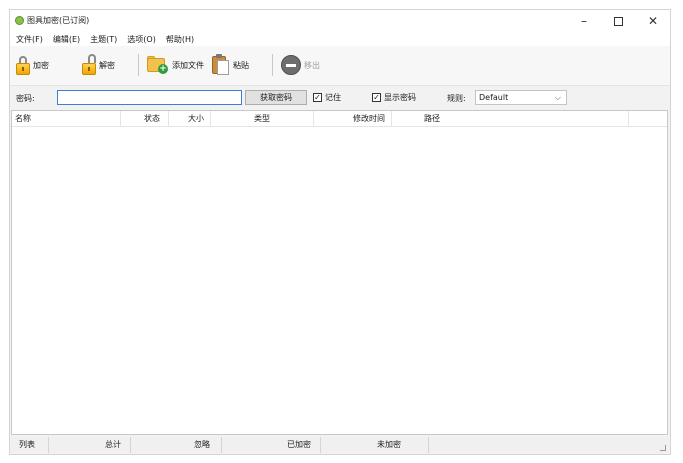 Image resolution: width=683 pixels, height=463 pixels. What do you see at coordinates (241, 65) in the screenshot?
I see `paste-label: 粘贴` at bounding box center [241, 65].